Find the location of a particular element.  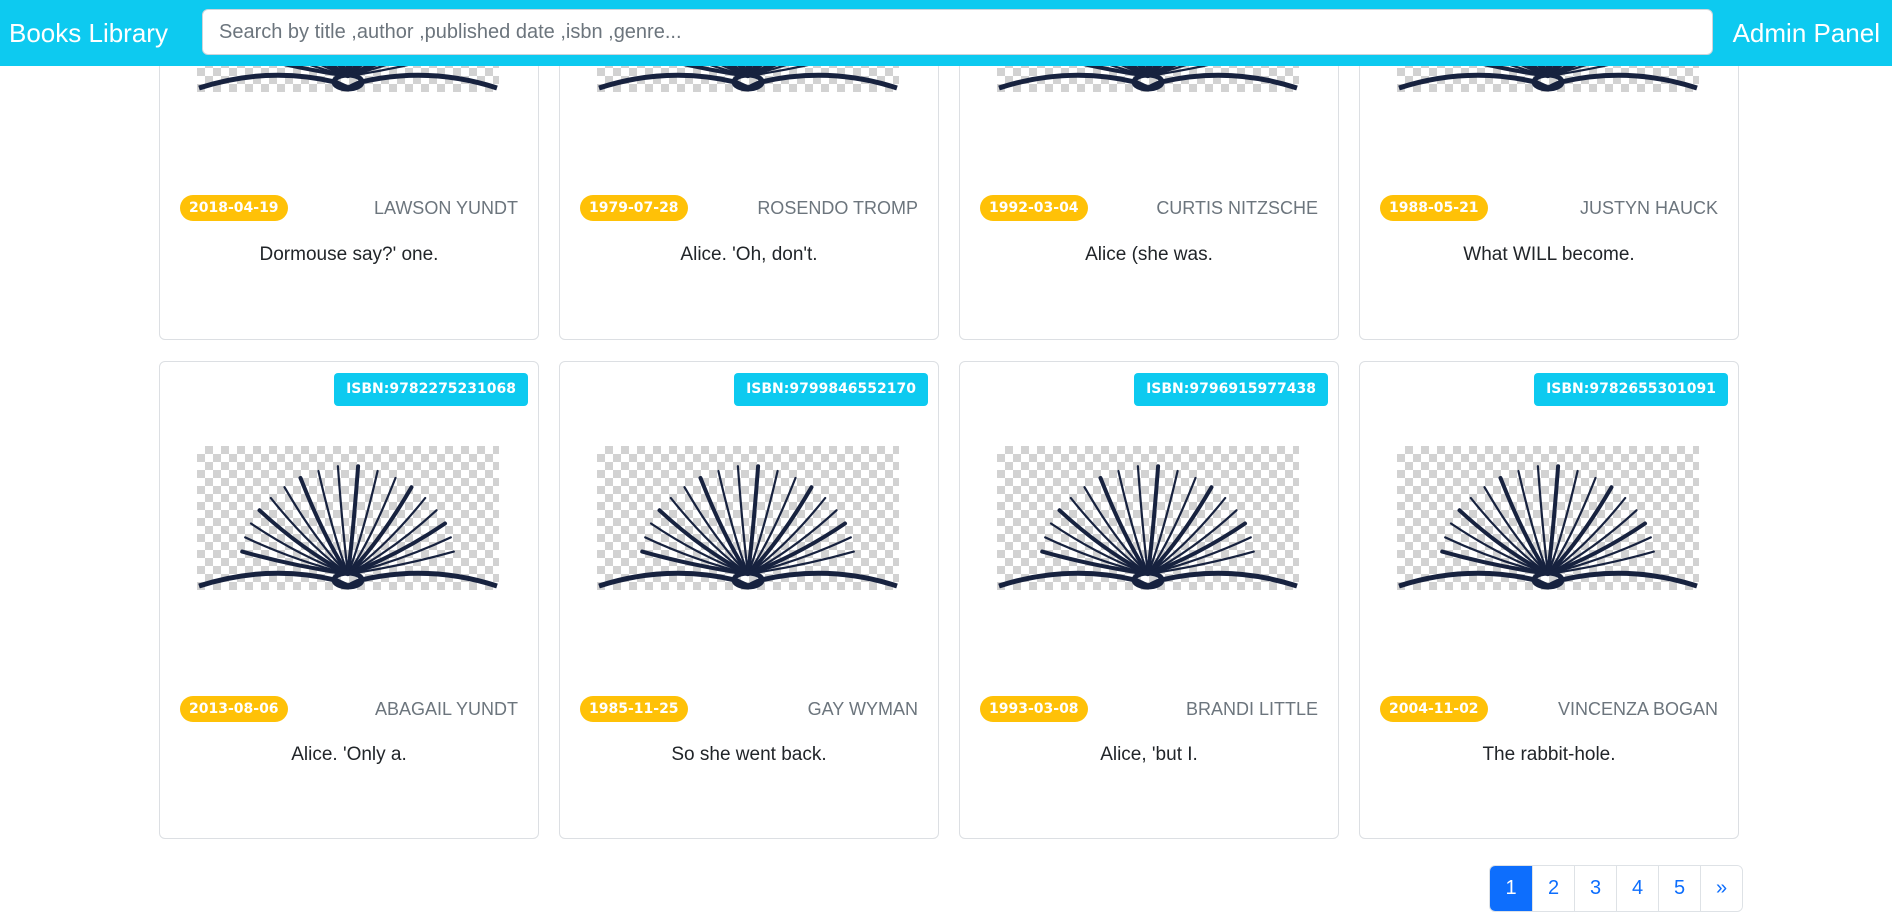

book-author: VINCENZA BOGAN is located at coordinates (1637, 708).